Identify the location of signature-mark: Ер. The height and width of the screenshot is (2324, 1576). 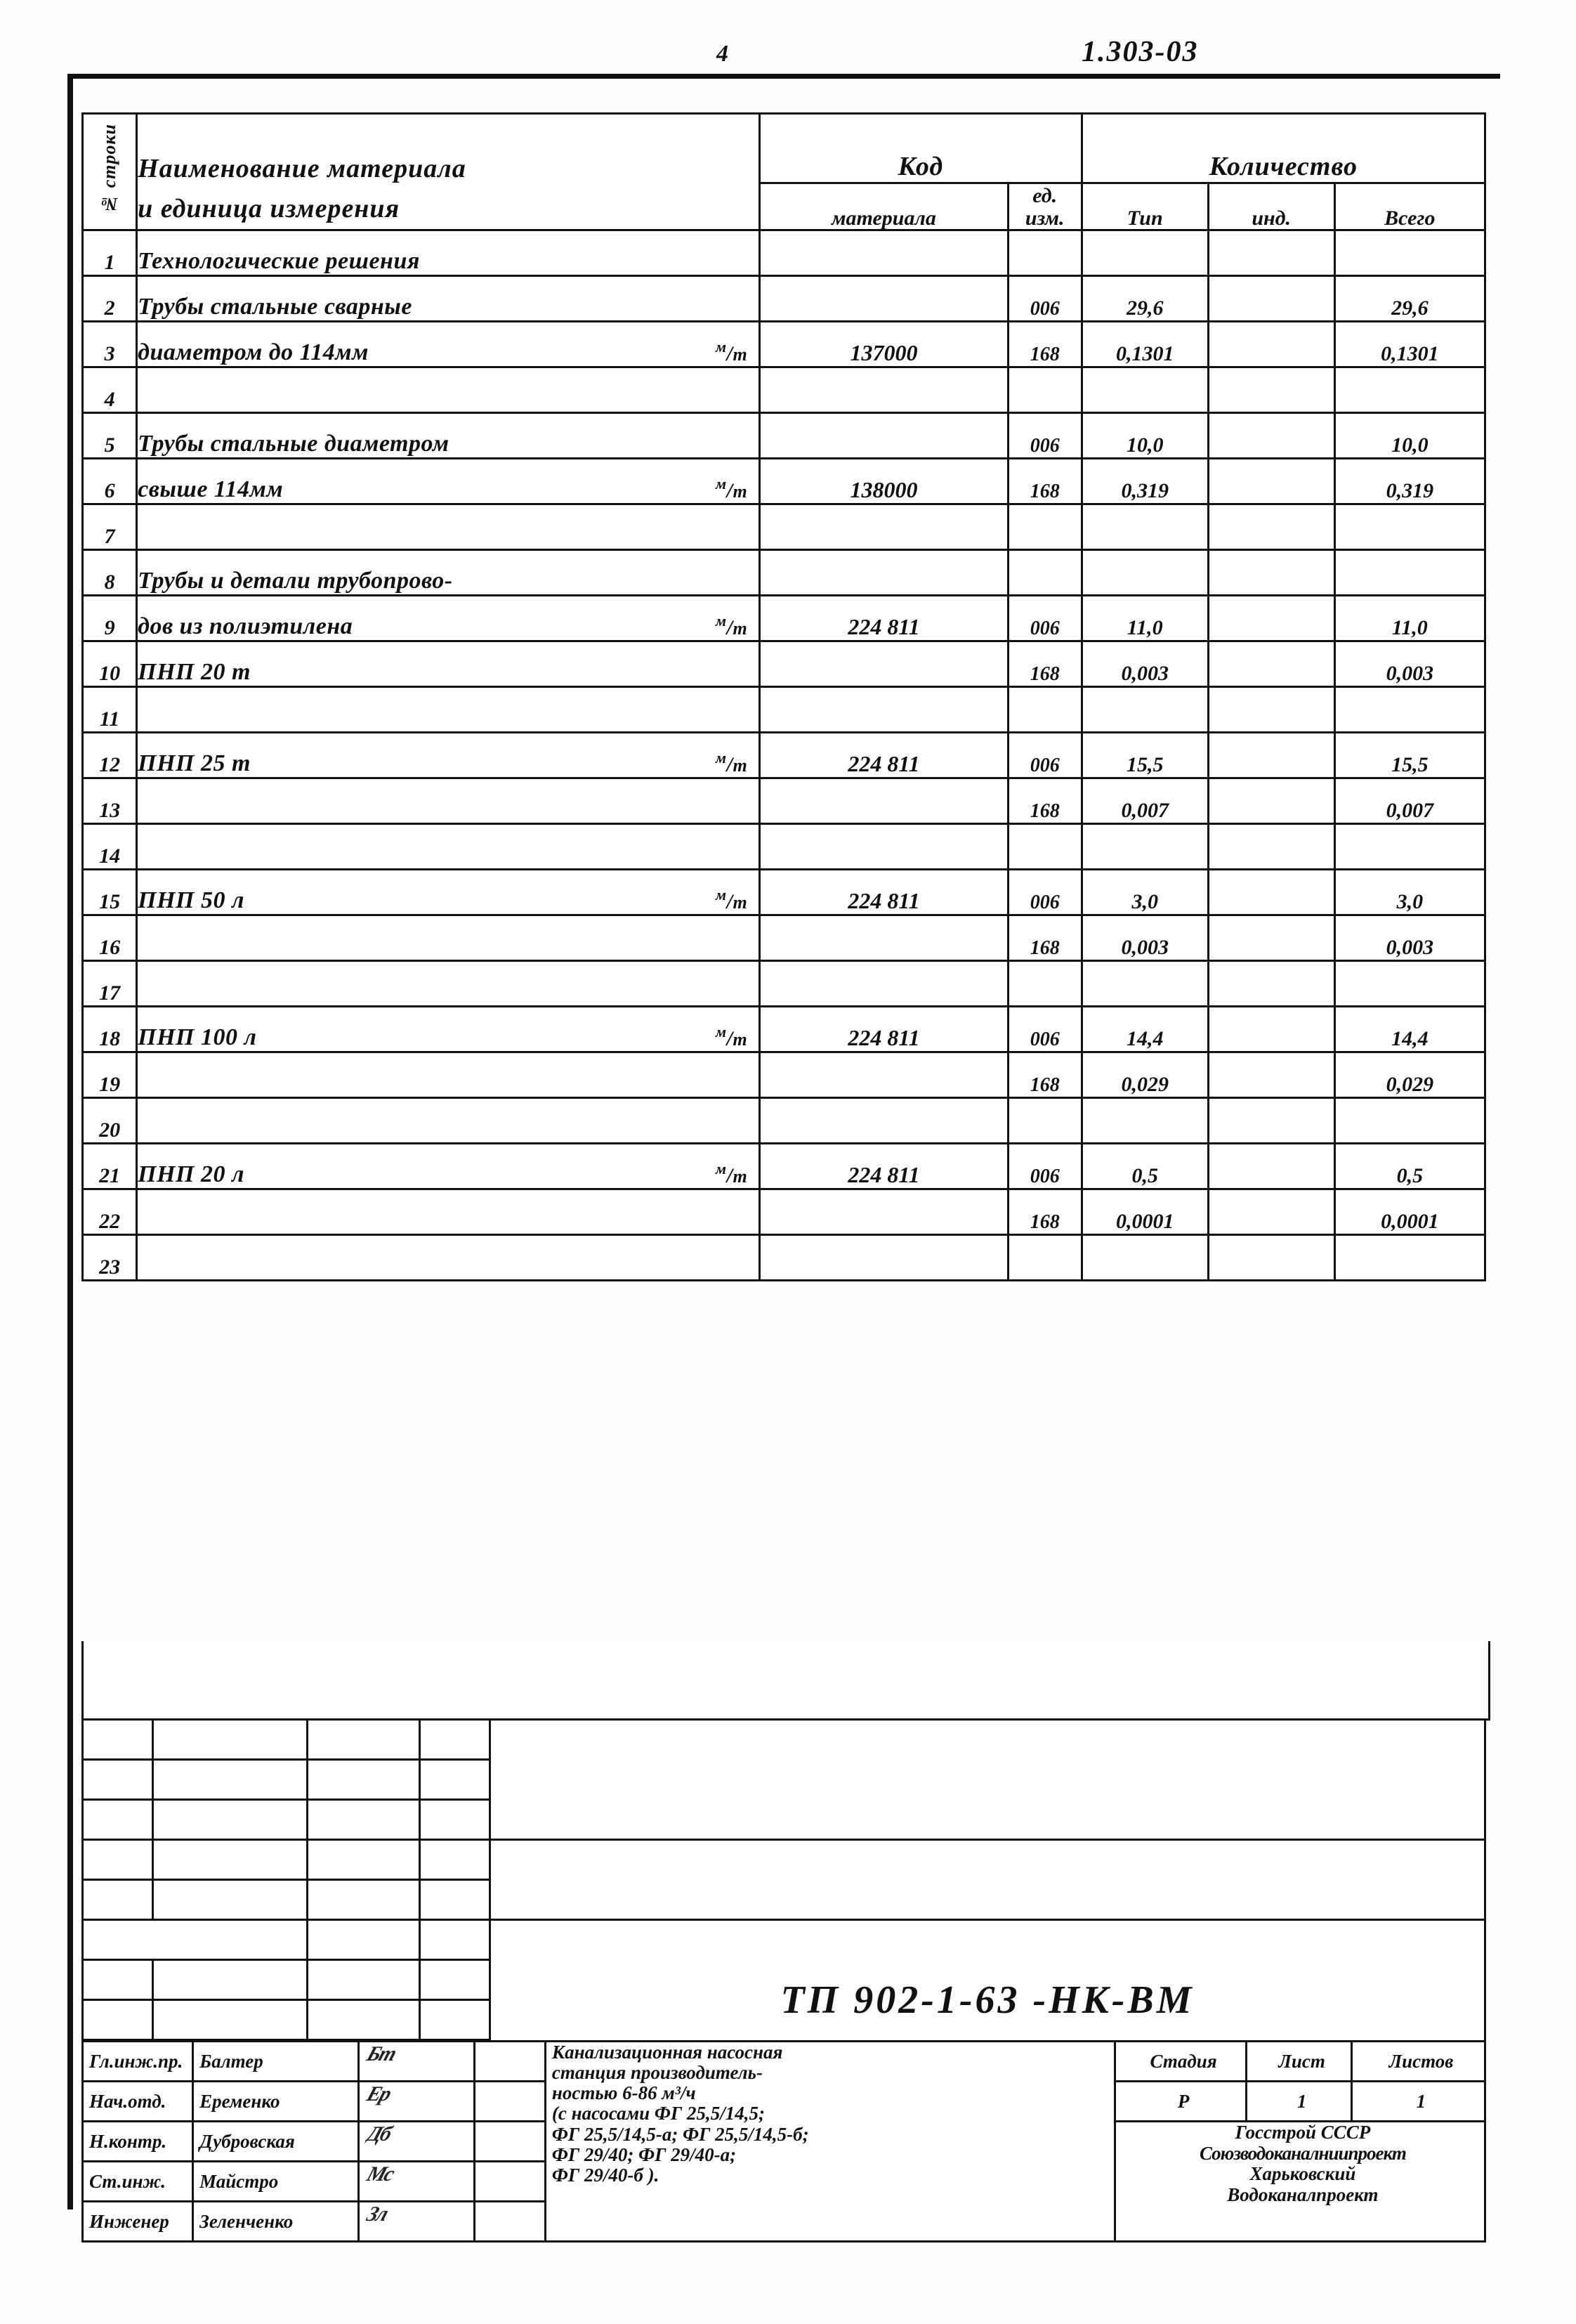
(416, 2101).